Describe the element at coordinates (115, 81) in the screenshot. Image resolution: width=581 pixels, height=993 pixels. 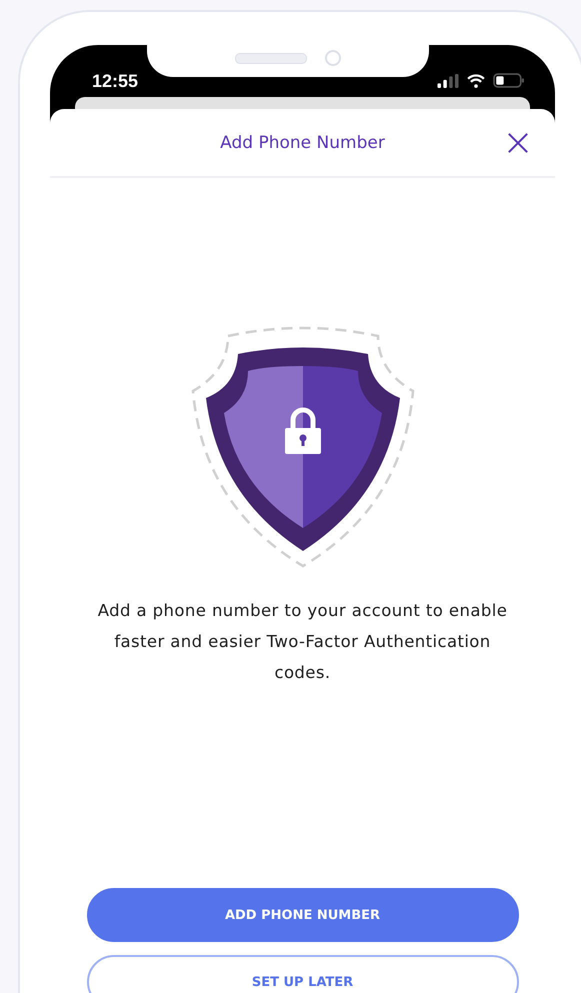
I see `status-time: 12:55` at that location.